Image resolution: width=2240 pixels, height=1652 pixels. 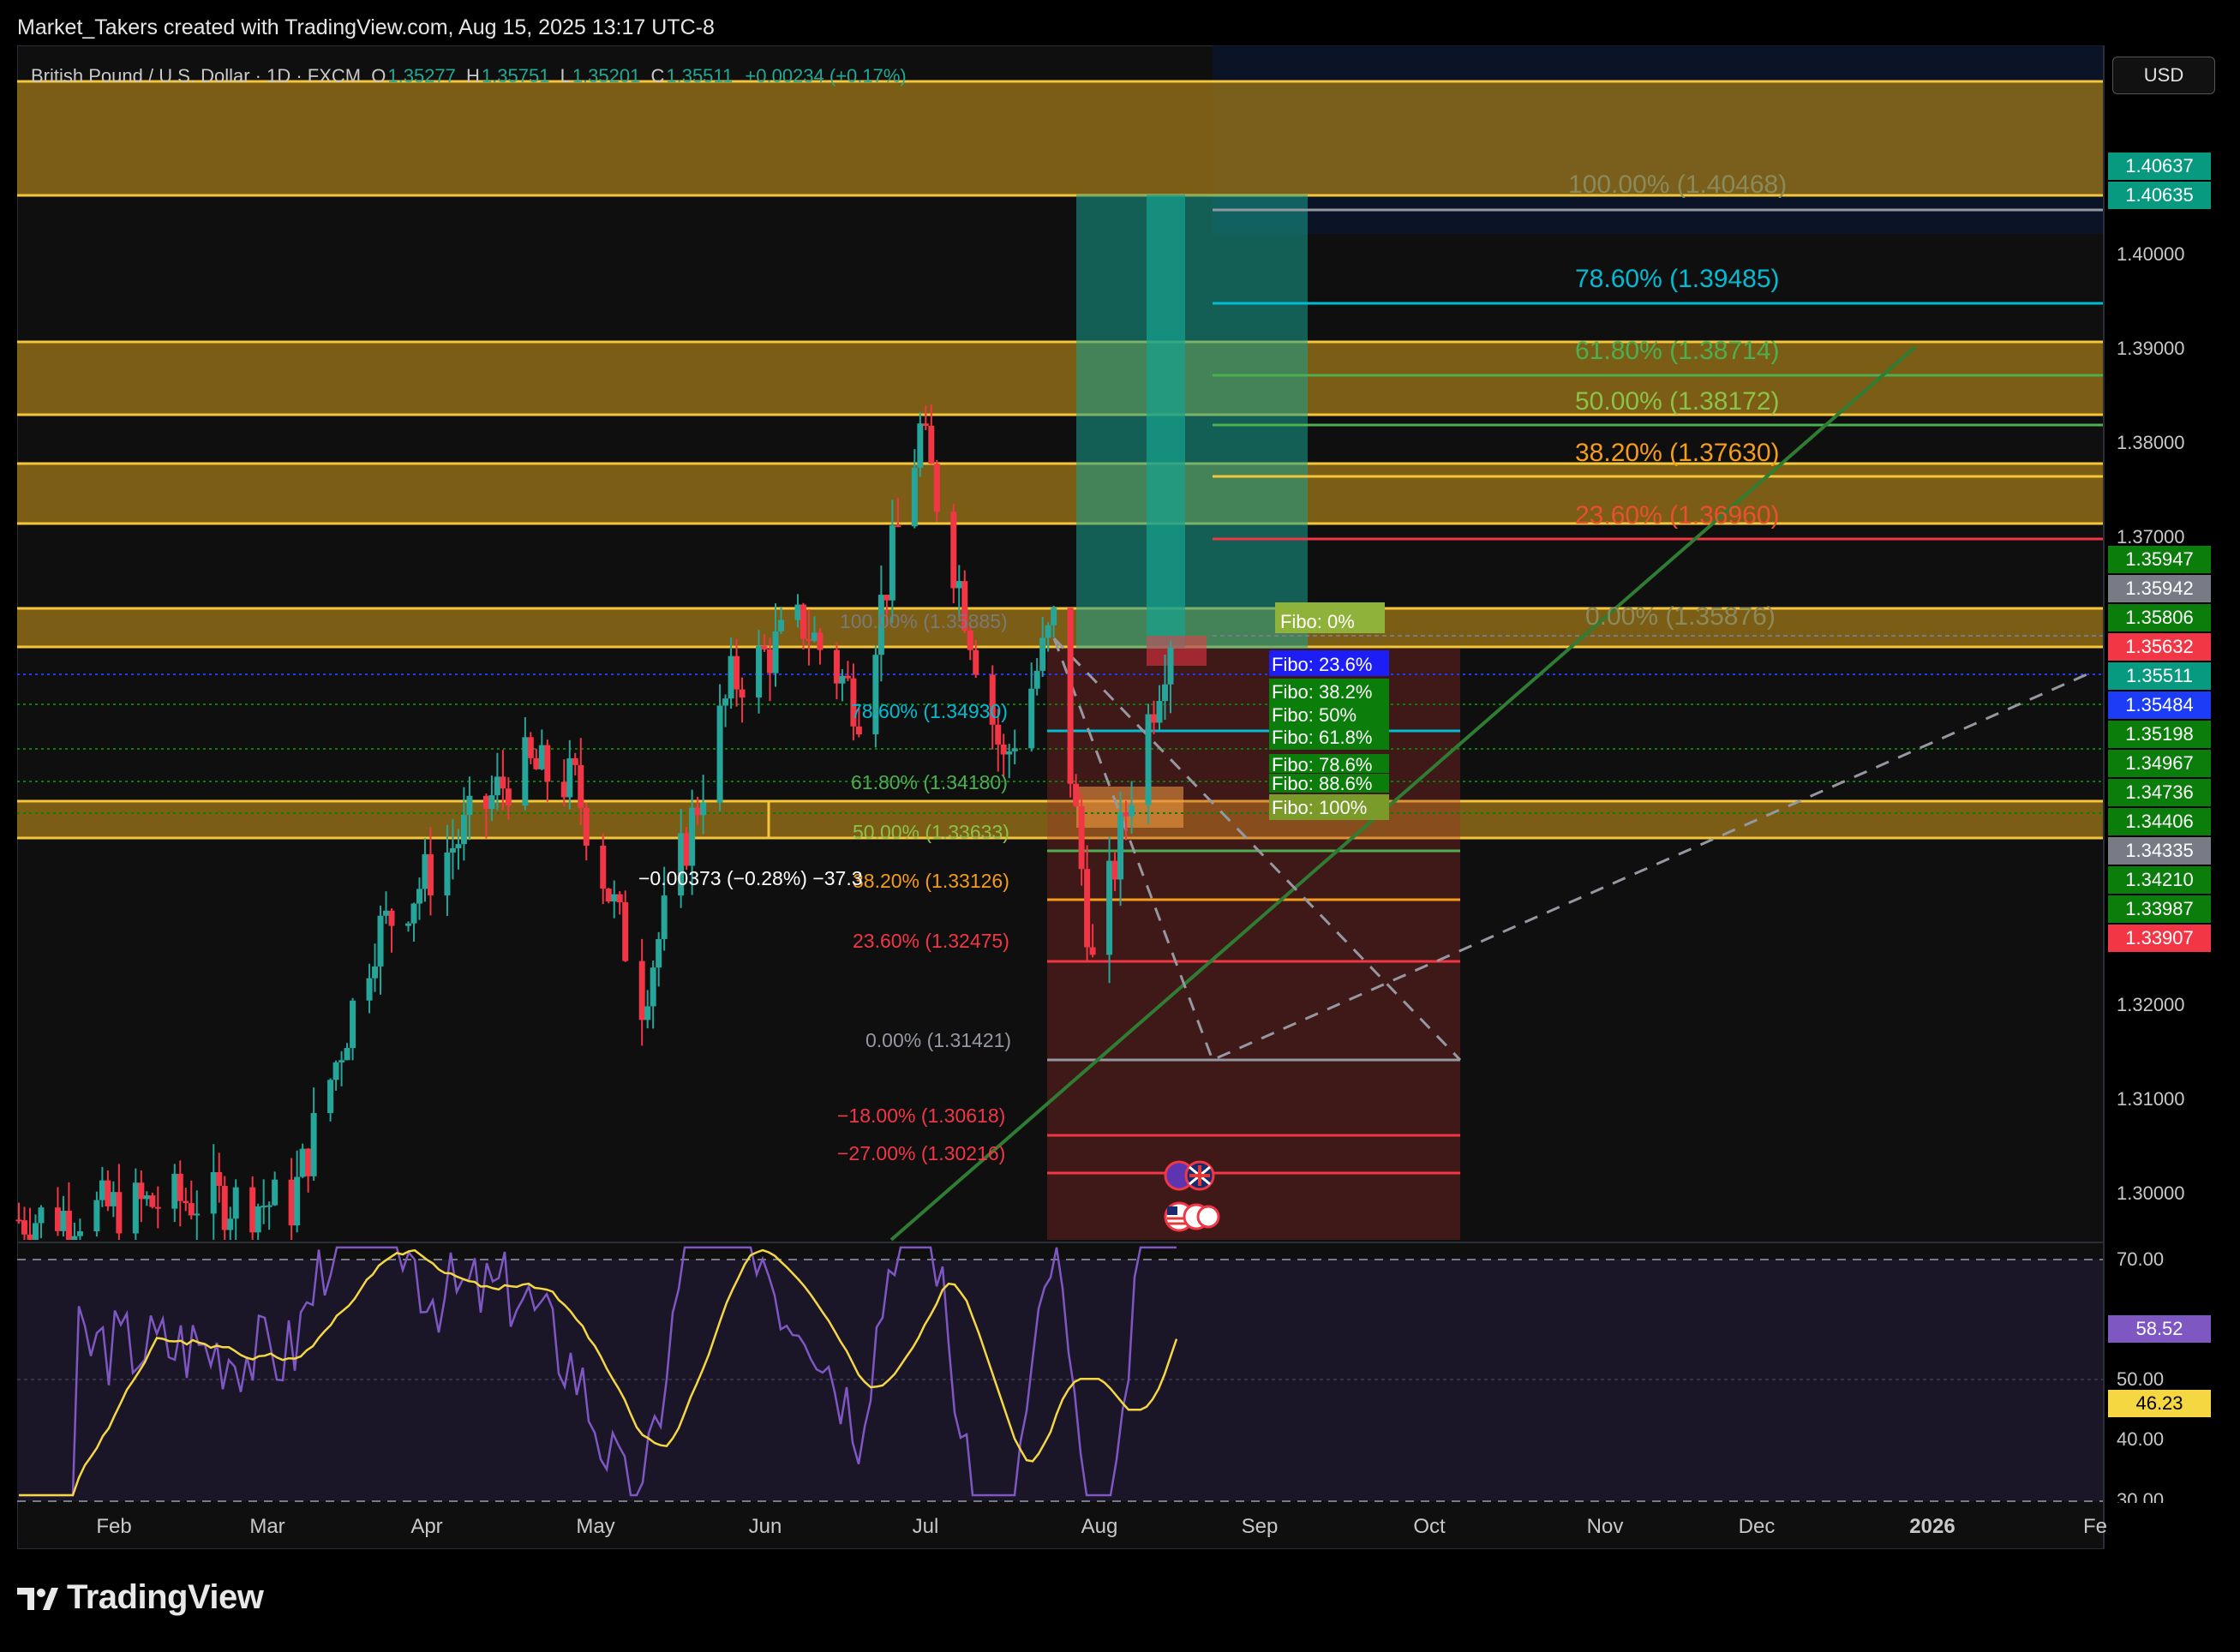 What do you see at coordinates (1060, 1372) in the screenshot?
I see `rsi-panel` at bounding box center [1060, 1372].